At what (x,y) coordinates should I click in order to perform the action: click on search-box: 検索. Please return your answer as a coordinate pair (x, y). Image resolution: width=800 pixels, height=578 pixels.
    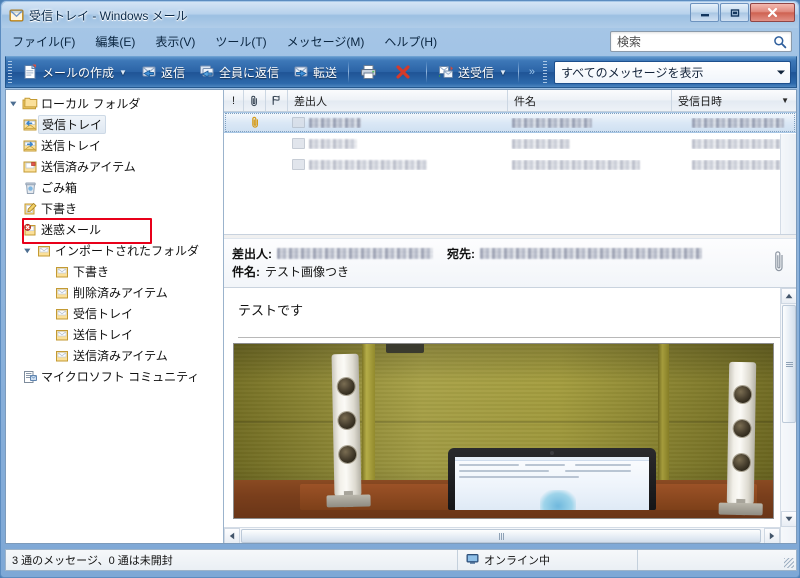
    Looking at the image, I should click on (701, 41).